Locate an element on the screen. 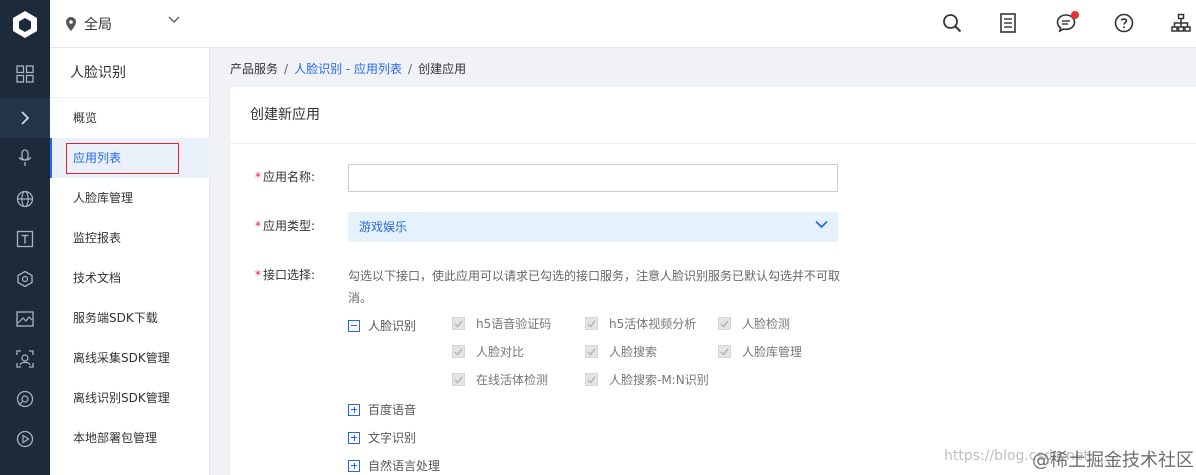 The height and width of the screenshot is (475, 1196). location-pin-icon is located at coordinates (71, 24).